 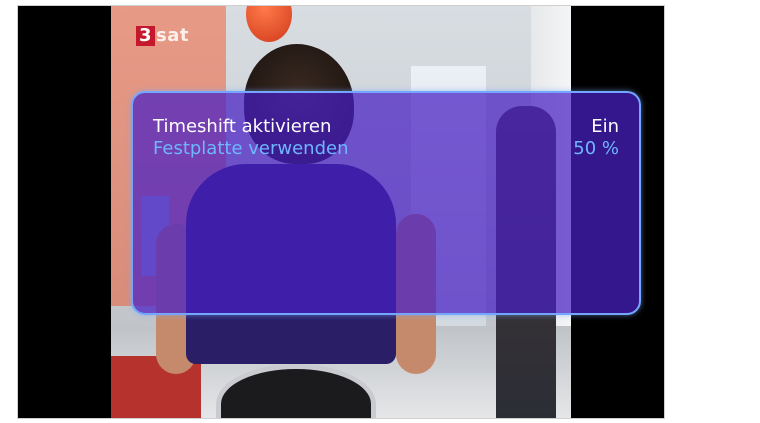 I want to click on menu-item-value: 50 %, so click(x=596, y=148).